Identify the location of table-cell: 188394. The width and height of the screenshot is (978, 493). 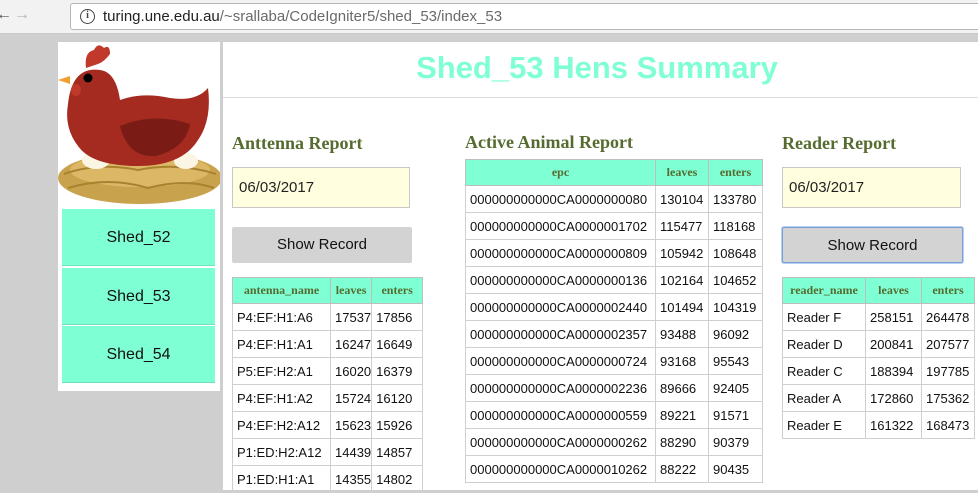
(893, 371).